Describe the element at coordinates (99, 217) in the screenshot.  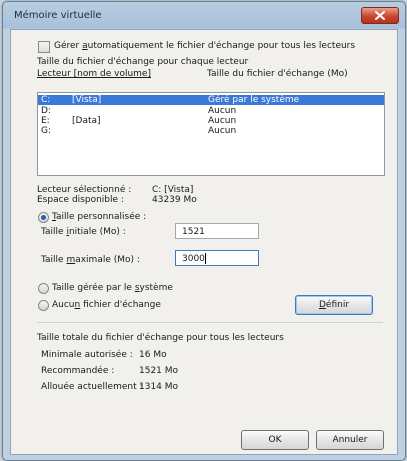
I see `custom-size-label: Taille personnalisée :` at that location.